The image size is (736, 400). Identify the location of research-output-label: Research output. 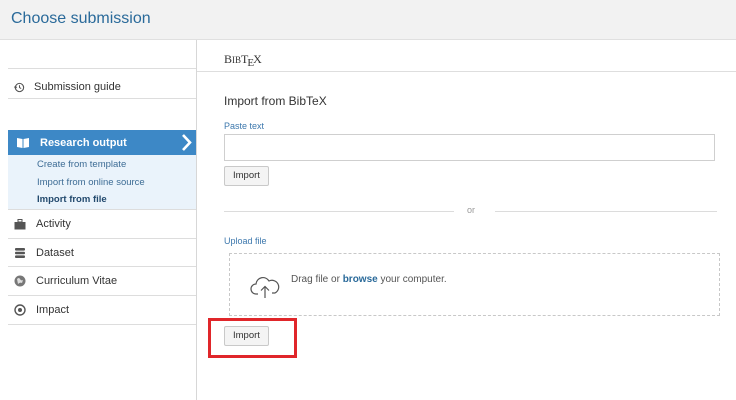
(83, 142).